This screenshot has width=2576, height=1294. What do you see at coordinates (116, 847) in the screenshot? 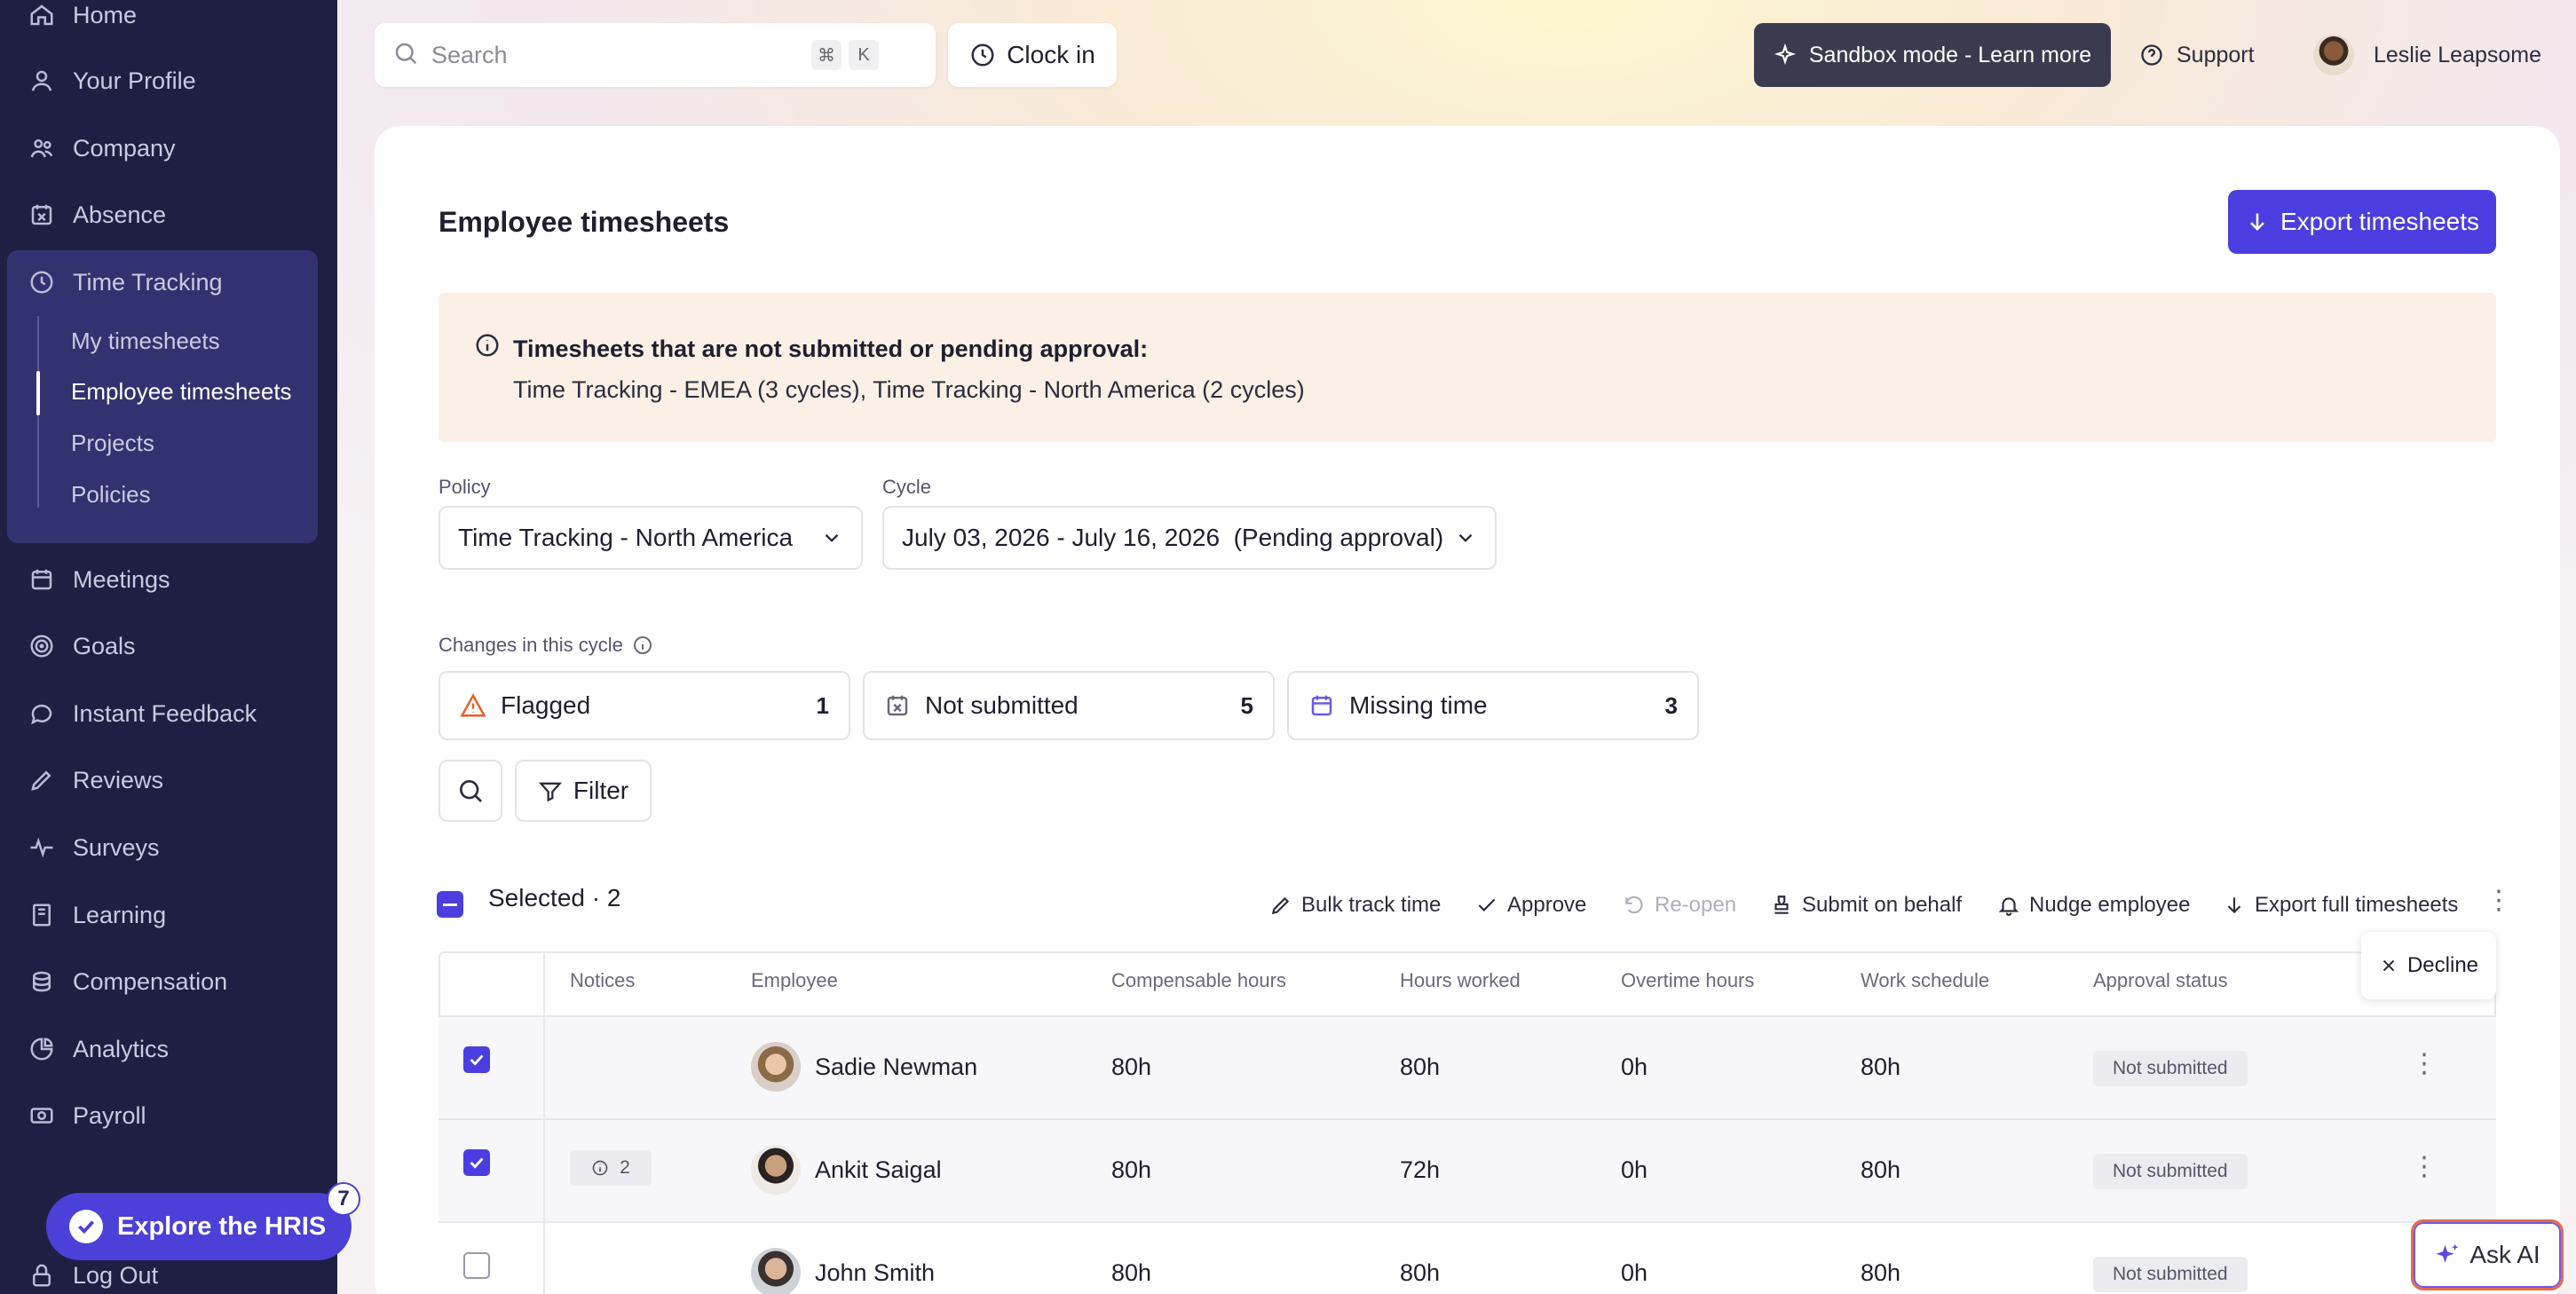
I see `sidebar-item-label: Surveys` at bounding box center [116, 847].